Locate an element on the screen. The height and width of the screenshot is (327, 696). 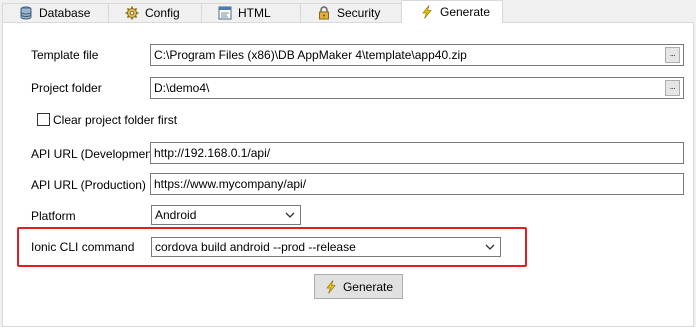
tab-security: Security is located at coordinates (351, 12).